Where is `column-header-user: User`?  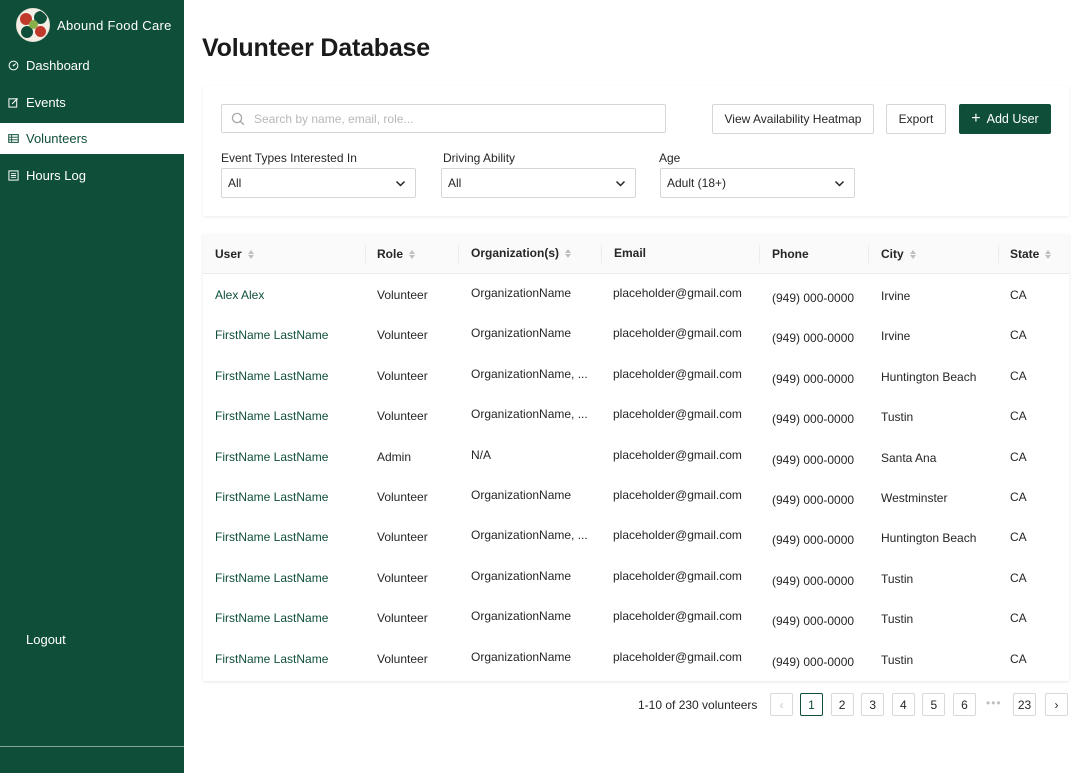 column-header-user: User is located at coordinates (234, 254).